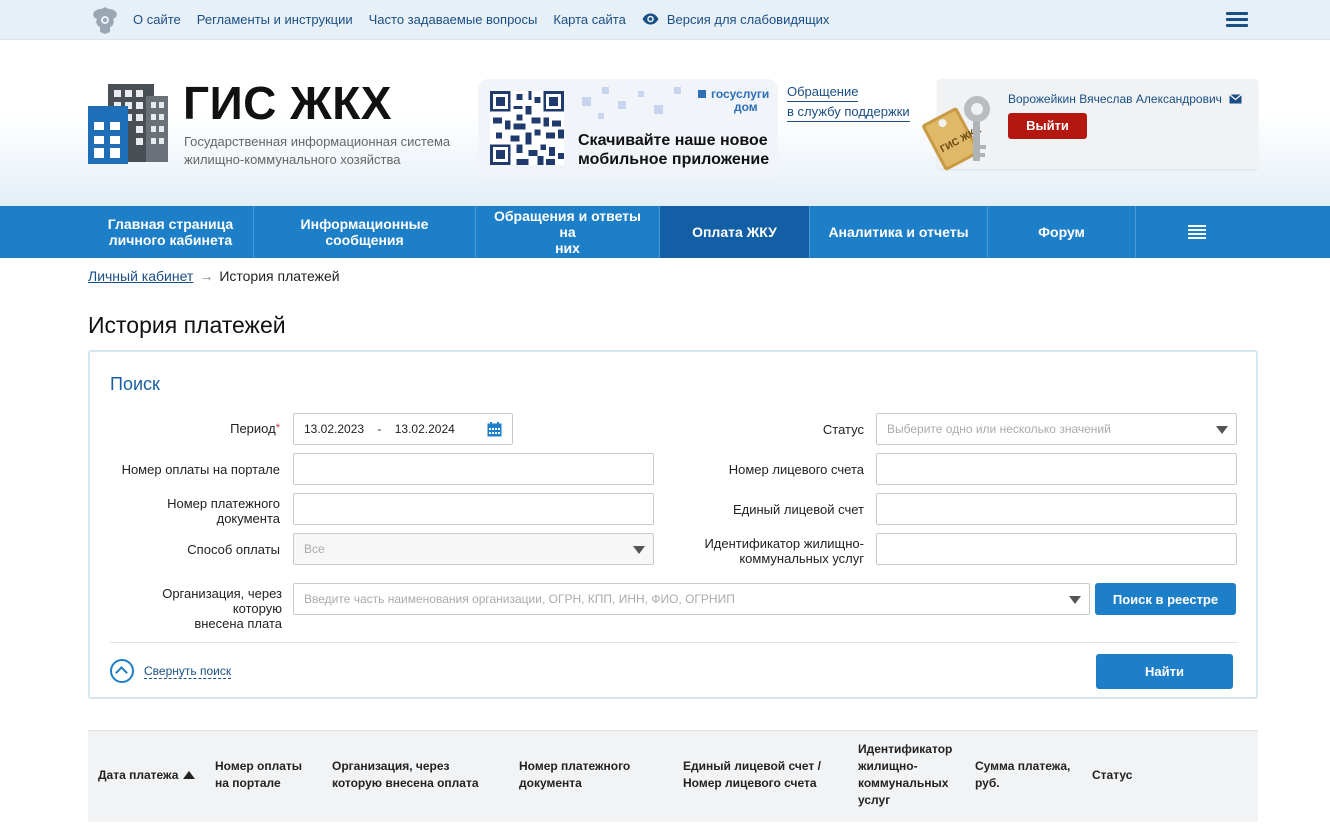  Describe the element at coordinates (259, 766) in the screenshot. I see `col-portal-payment-number-line1: Номер оплаты` at that location.